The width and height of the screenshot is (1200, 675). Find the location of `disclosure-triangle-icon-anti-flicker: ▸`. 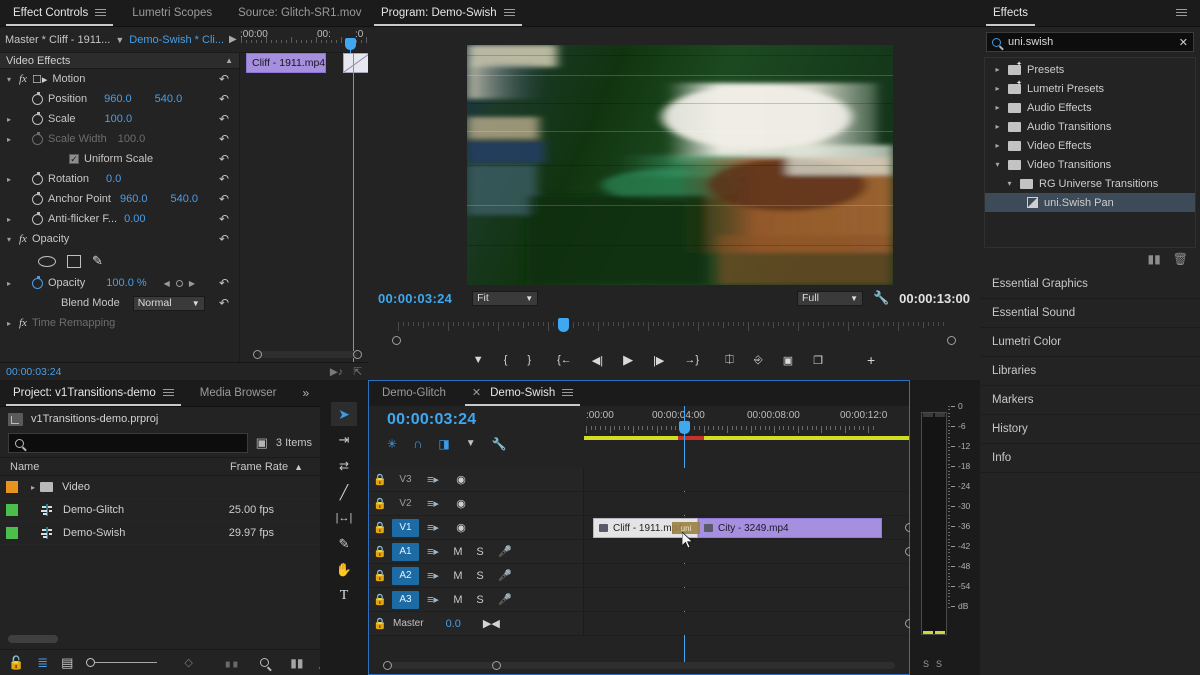

disclosure-triangle-icon-anti-flicker: ▸ is located at coordinates (9, 219).